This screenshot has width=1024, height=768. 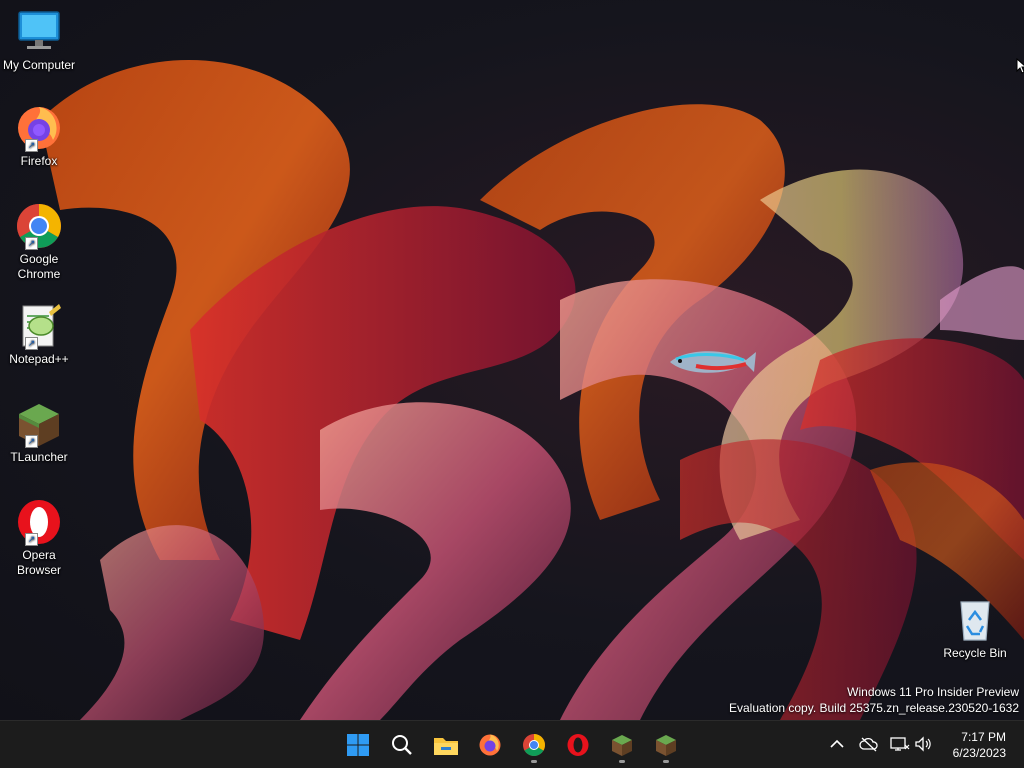 I want to click on chrome-icon, so click(x=534, y=745).